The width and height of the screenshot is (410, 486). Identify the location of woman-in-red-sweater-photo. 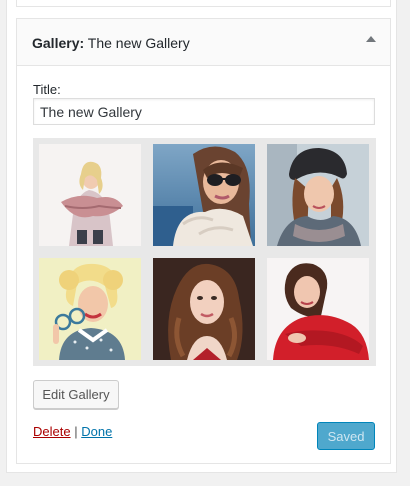
(318, 309).